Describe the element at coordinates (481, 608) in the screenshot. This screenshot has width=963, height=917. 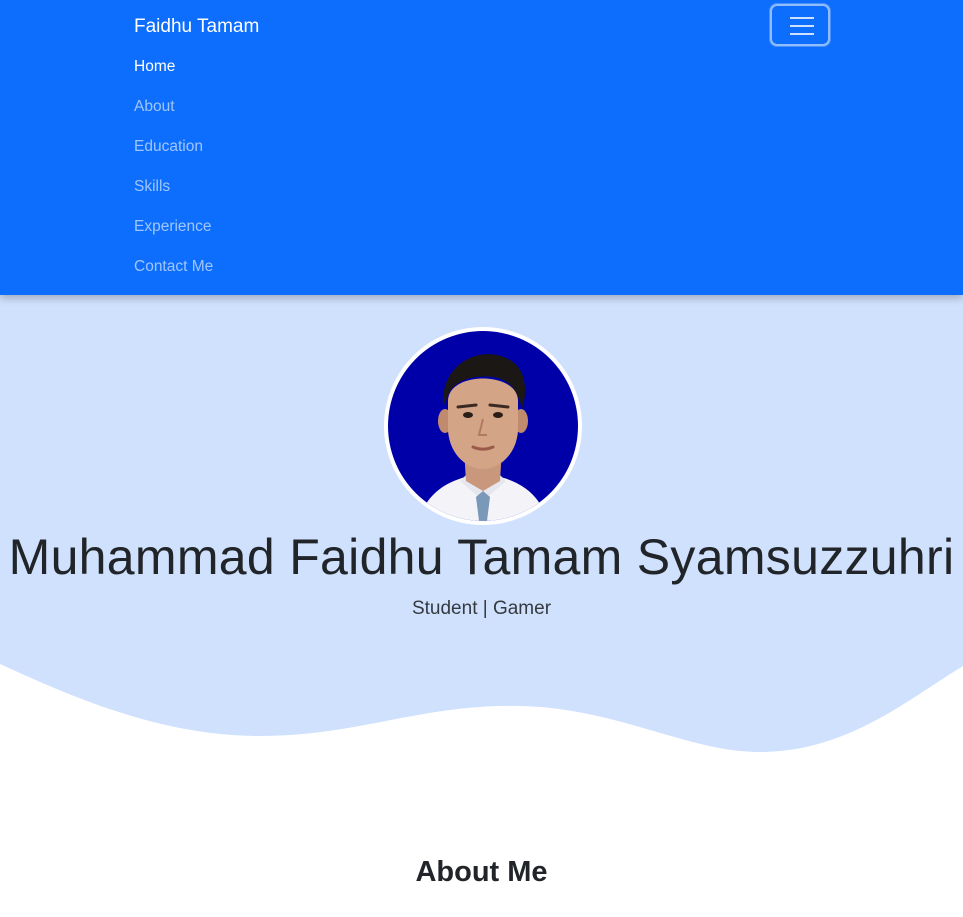
I see `hero-subtitle: Student | Gamer` at that location.